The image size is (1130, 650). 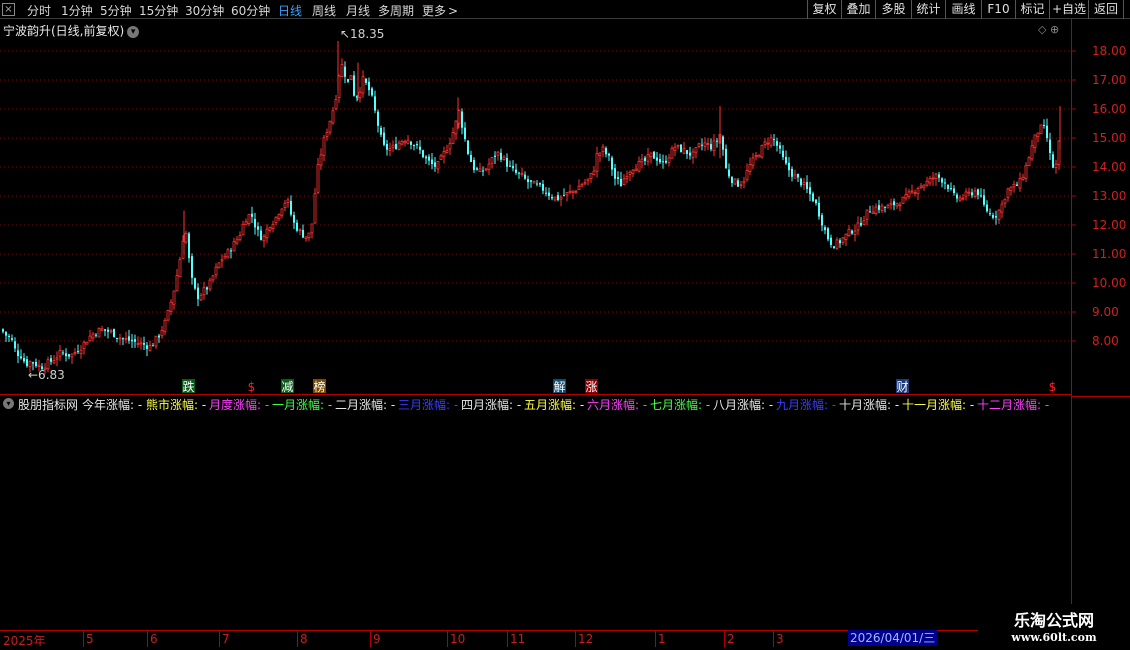 I want to click on price-tick-label: 15.00, so click(x=1109, y=138).